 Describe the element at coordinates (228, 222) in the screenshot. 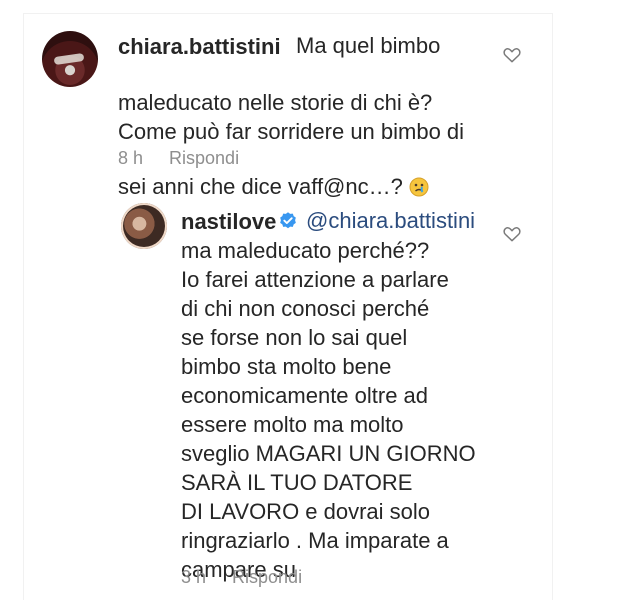

I see `reply-username: nastilove` at that location.